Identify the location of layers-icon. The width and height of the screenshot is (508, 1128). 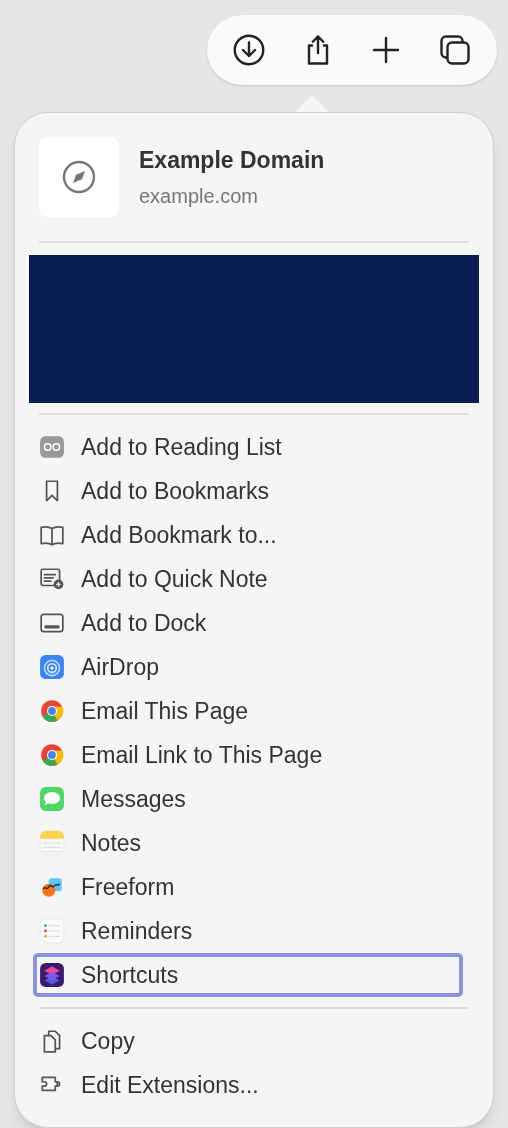
(52, 975).